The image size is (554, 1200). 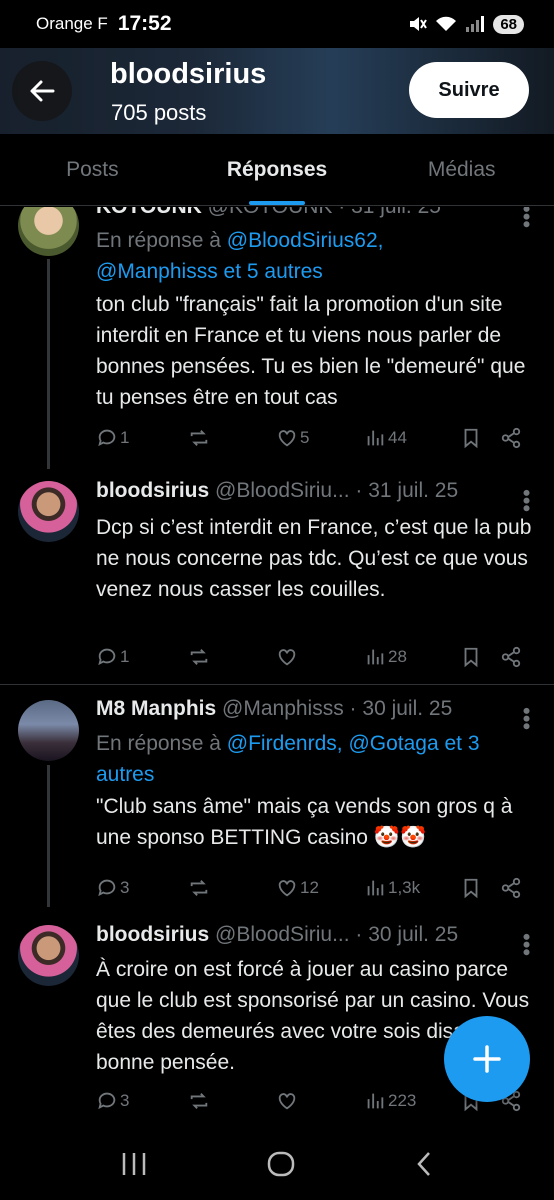 I want to click on post-header: bloodsirius @BloodSiriu... · 31 juil. 25, so click(x=277, y=491).